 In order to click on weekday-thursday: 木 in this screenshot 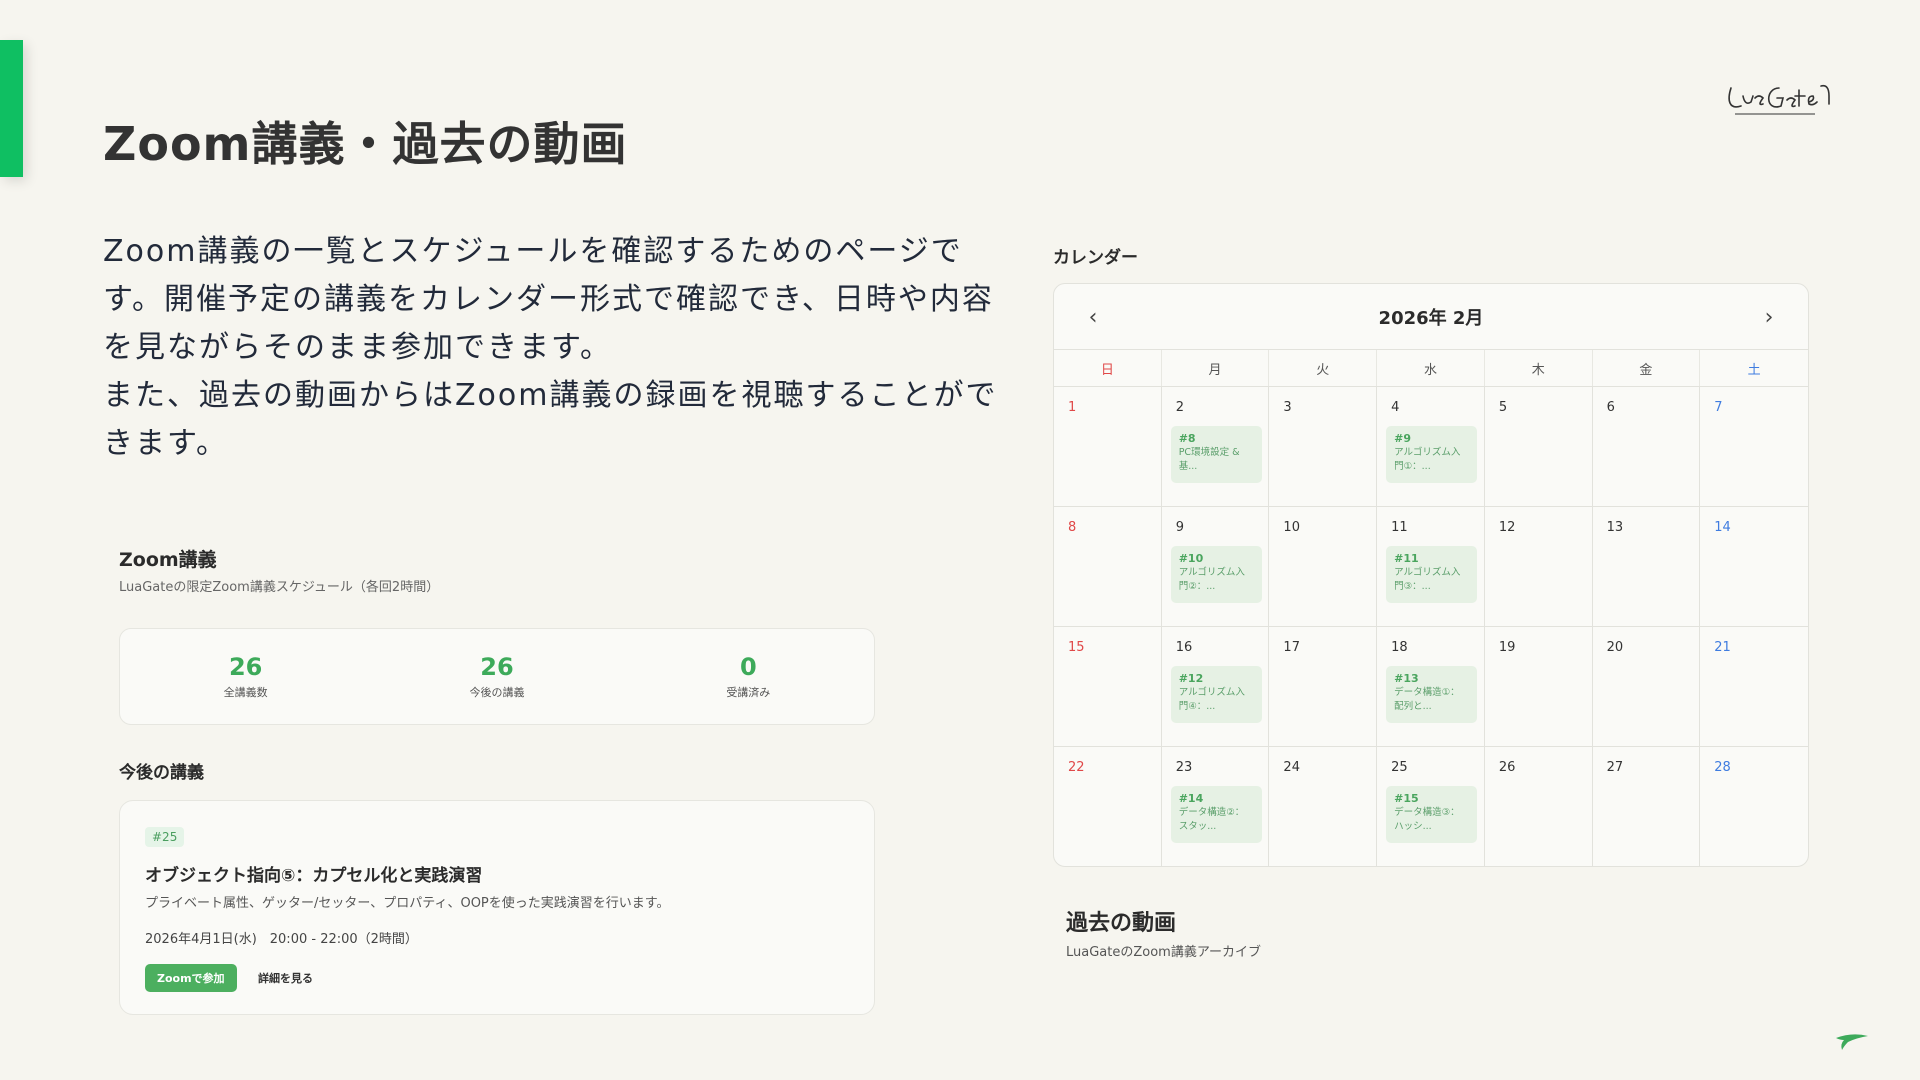, I will do `click(1539, 368)`.